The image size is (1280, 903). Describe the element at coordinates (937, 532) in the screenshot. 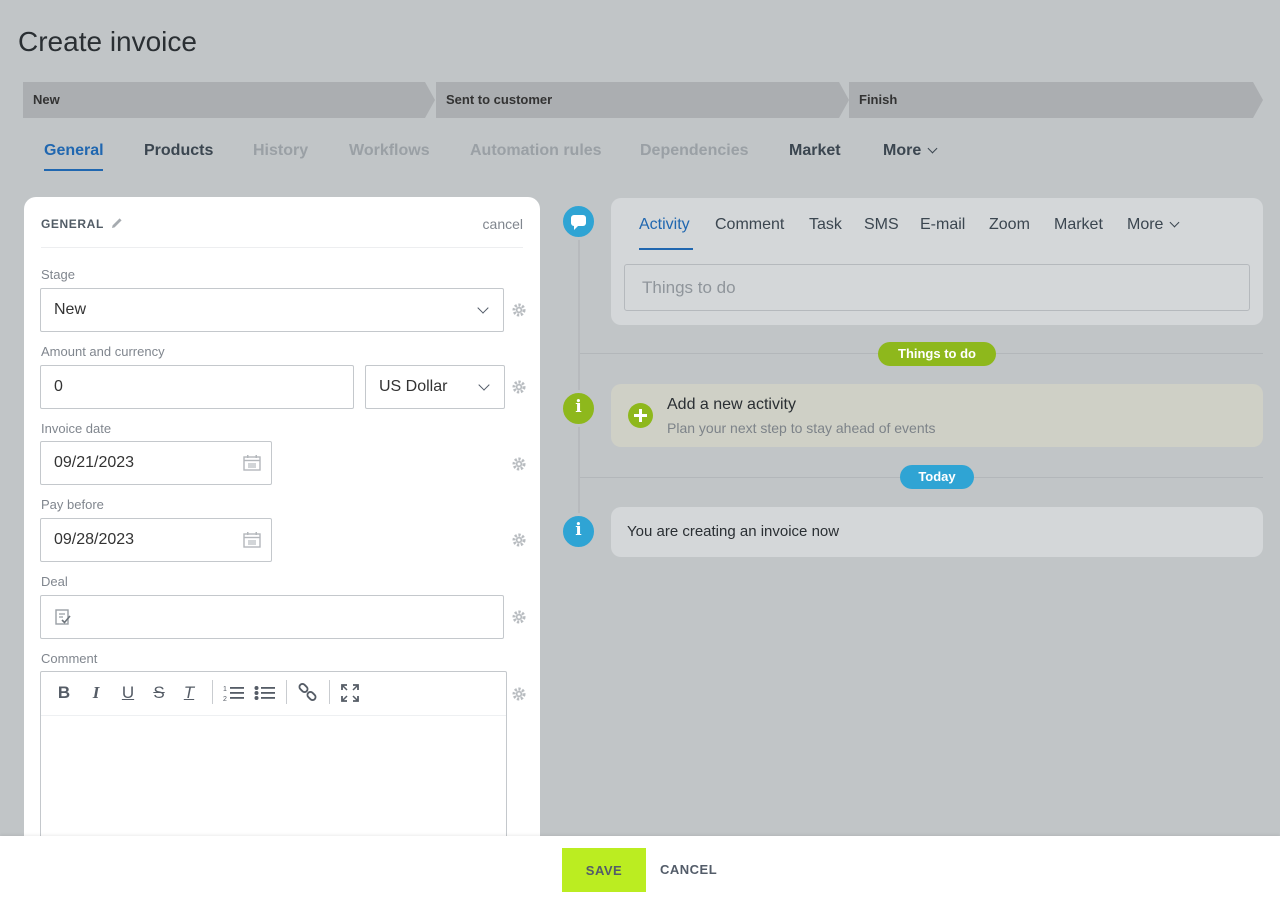

I see `timeline-message: You are creating an invoice now` at that location.